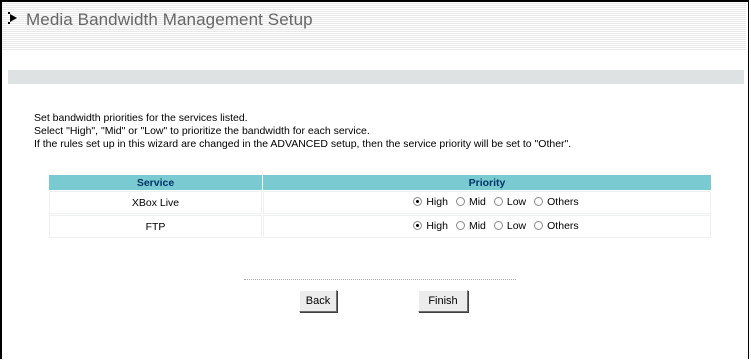  I want to click on service-name: FTP, so click(155, 226).